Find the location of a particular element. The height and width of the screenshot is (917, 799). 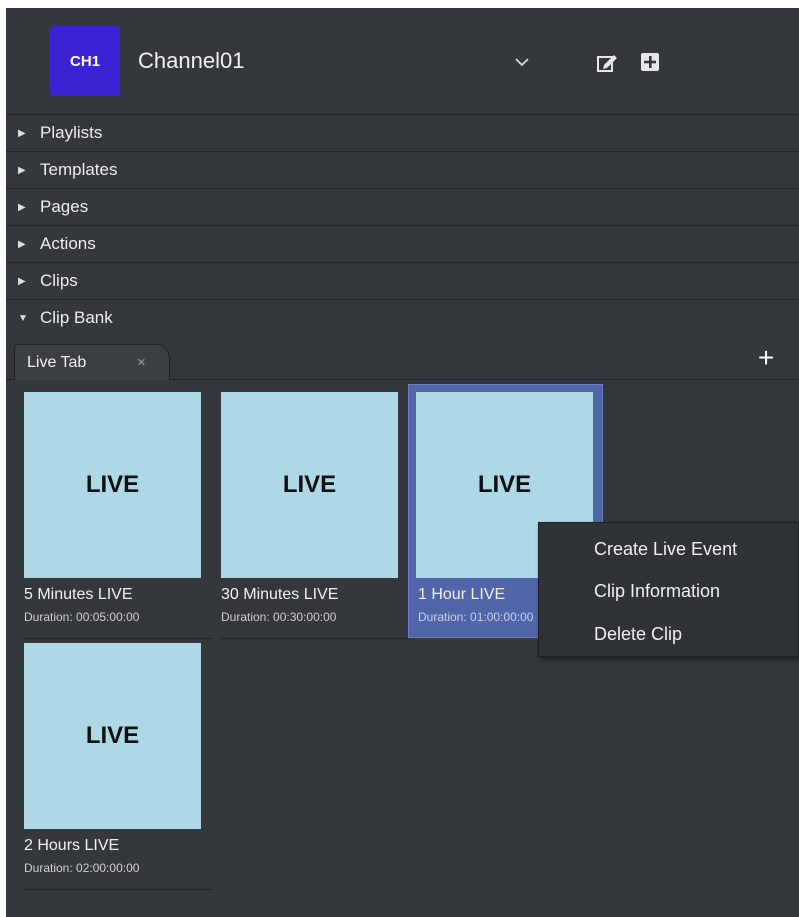

section-label: Pages is located at coordinates (64, 206).